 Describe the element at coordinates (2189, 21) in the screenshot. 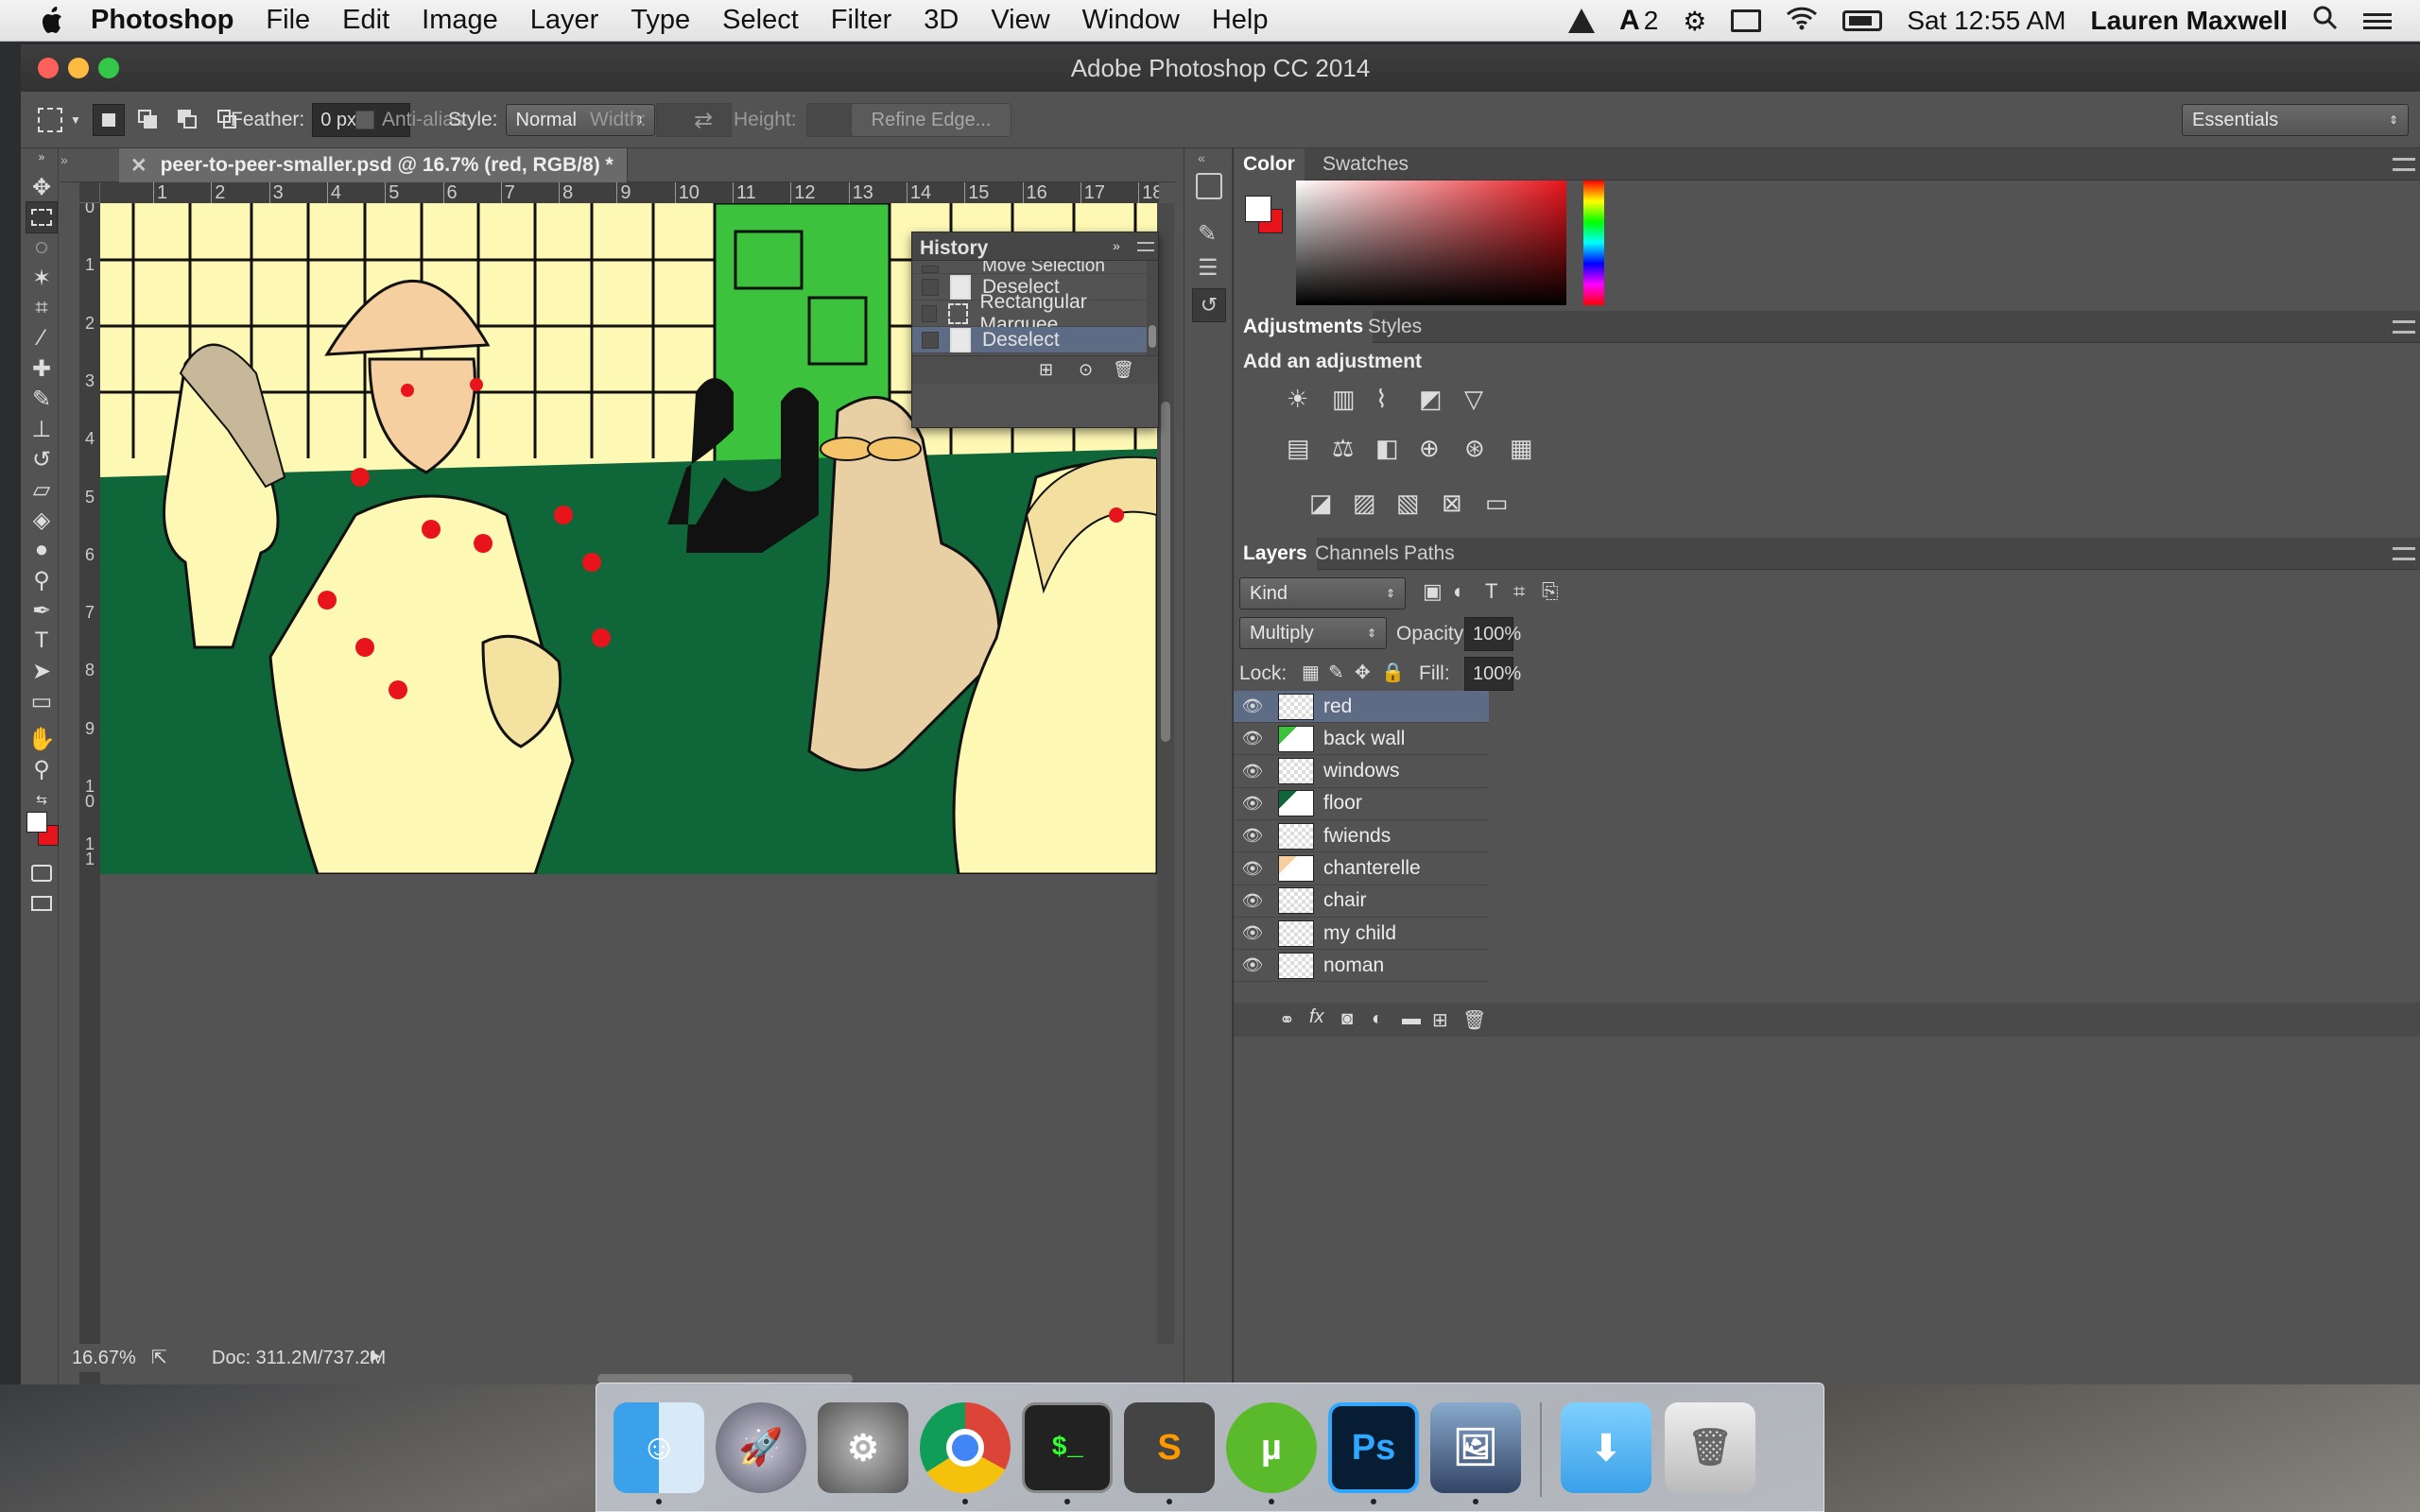

I see `menu-user: Lauren Maxwell` at that location.